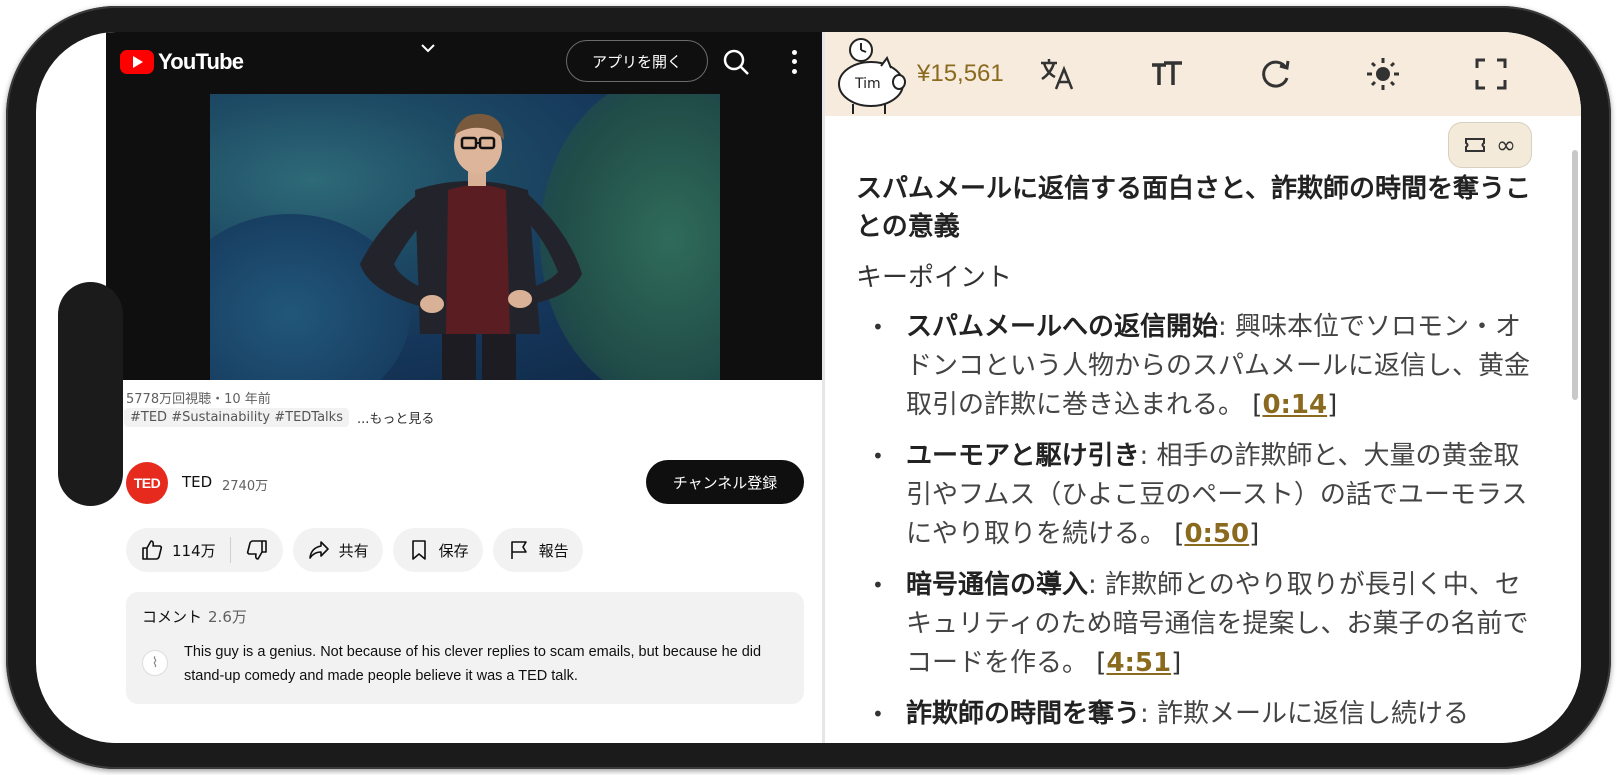 The width and height of the screenshot is (1617, 775). Describe the element at coordinates (1475, 145) in the screenshot. I see `ticket-icon` at that location.